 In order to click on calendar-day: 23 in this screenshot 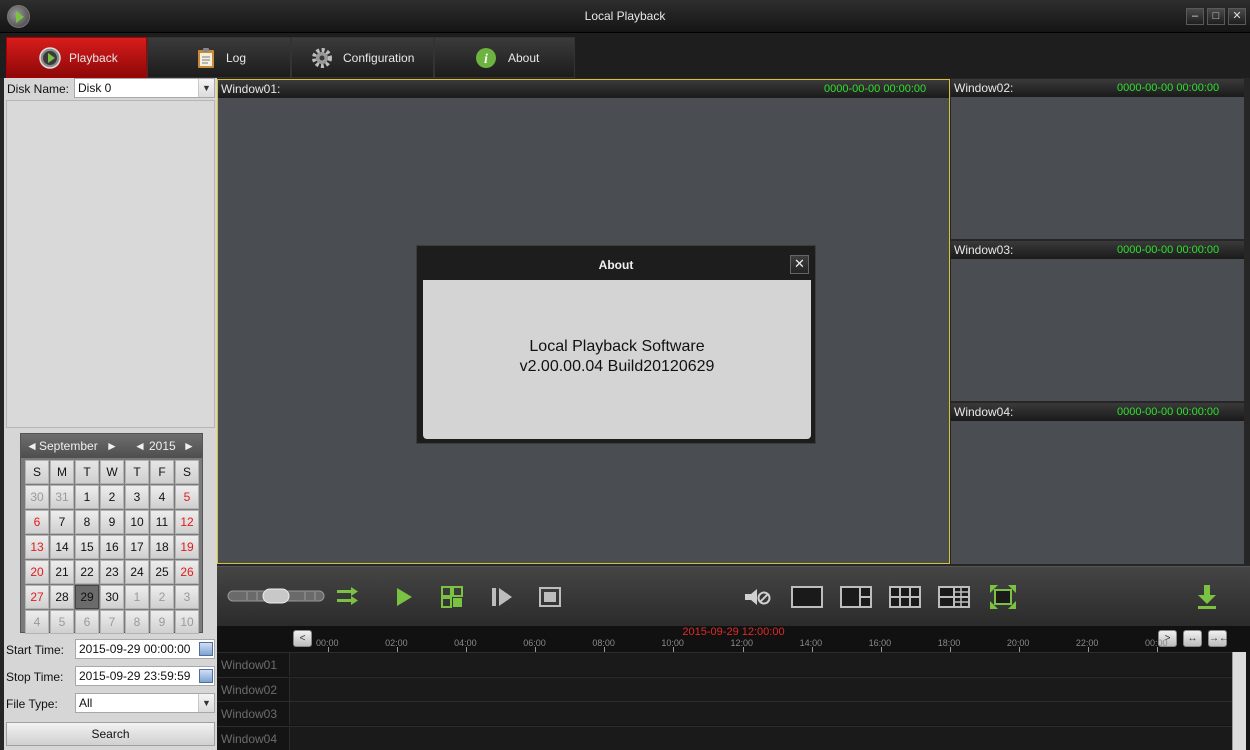, I will do `click(112, 572)`.